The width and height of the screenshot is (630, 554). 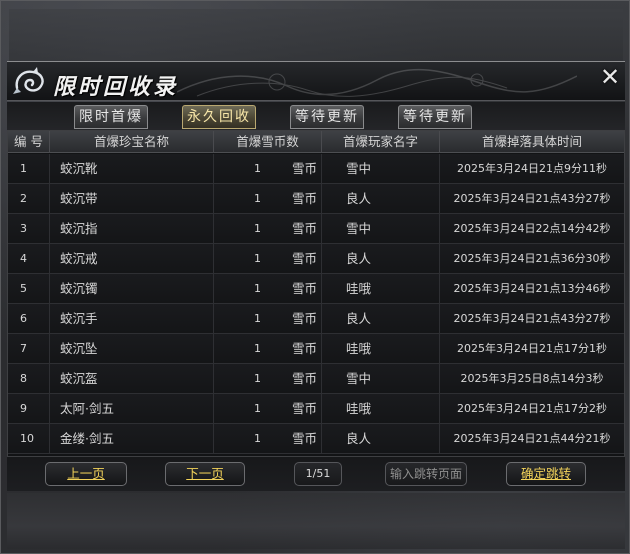 I want to click on row-treasure-name: 蛟沉坠, so click(x=132, y=348).